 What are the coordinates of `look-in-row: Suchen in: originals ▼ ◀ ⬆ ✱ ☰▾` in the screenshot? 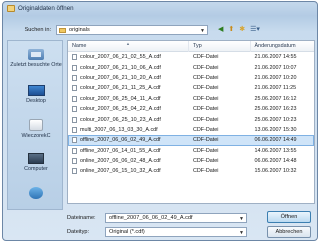 It's located at (160, 30).